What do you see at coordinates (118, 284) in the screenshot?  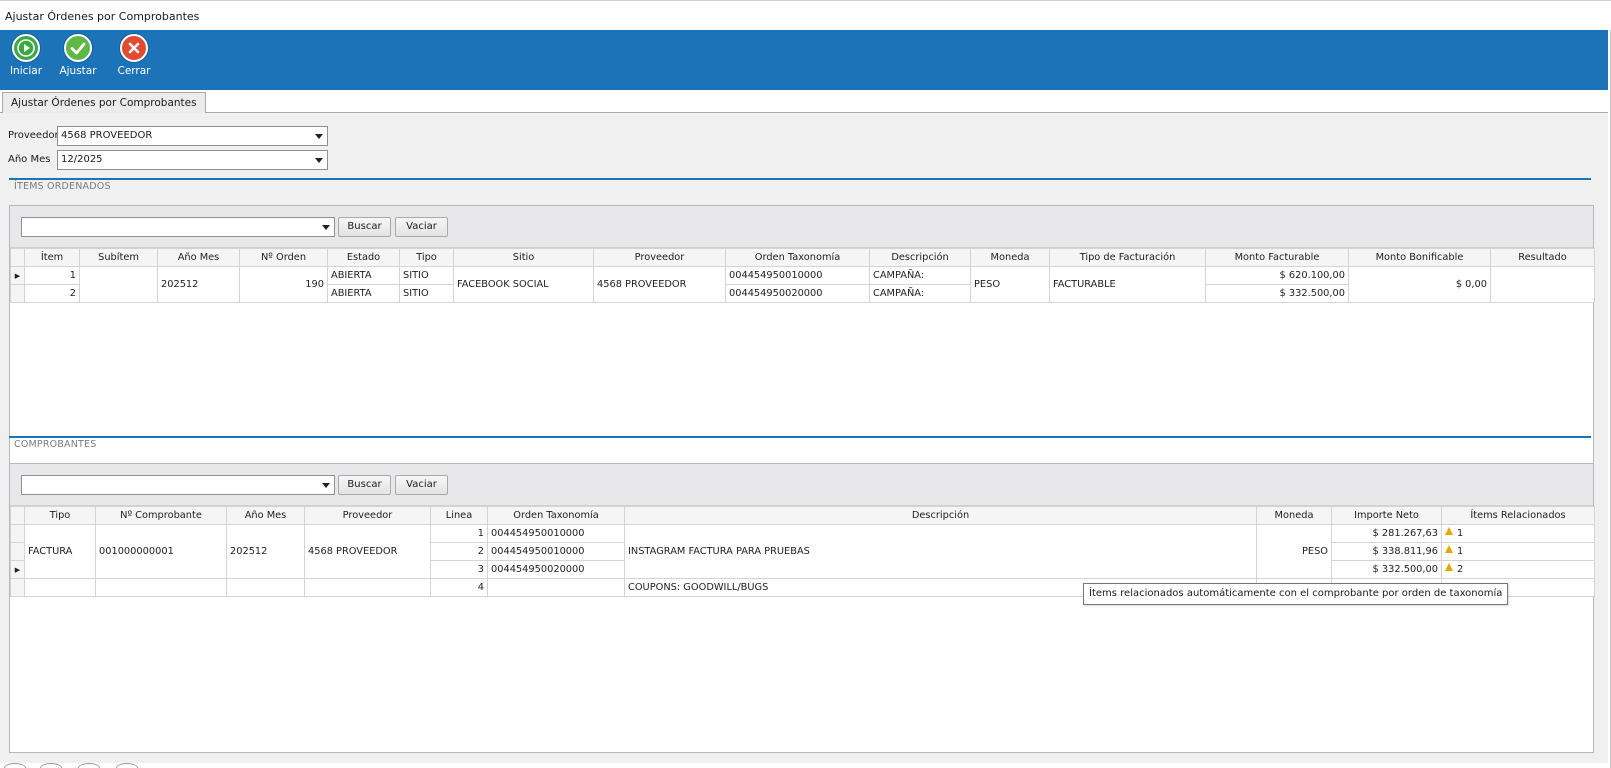 I see `subitem-cell` at bounding box center [118, 284].